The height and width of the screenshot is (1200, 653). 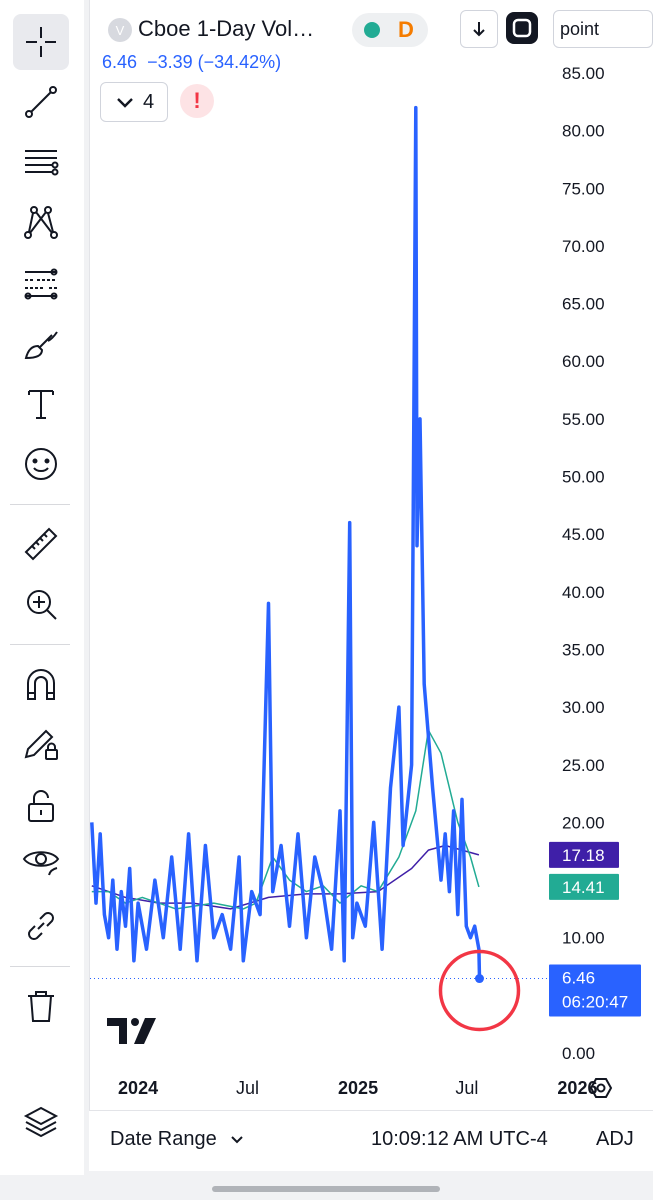 I want to click on indicators-toggle: 4, so click(x=134, y=102).